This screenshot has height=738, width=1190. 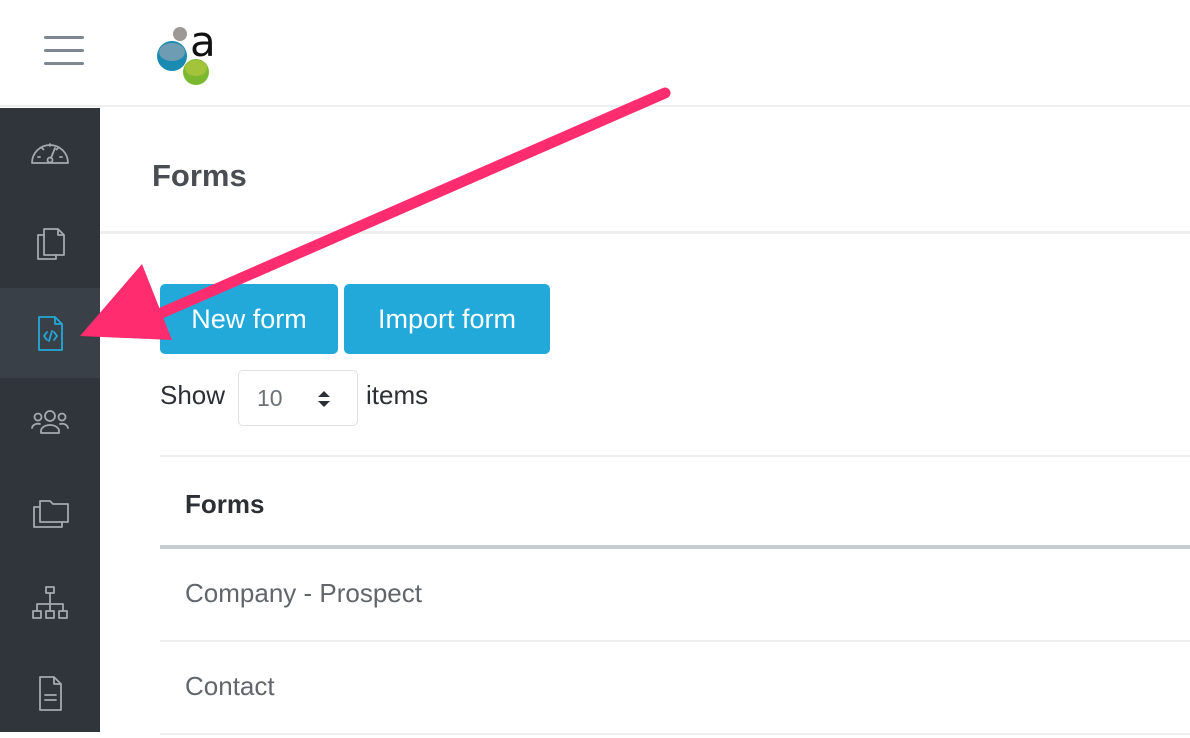 I want to click on sitemap-hierarchy-icon, so click(x=50, y=602).